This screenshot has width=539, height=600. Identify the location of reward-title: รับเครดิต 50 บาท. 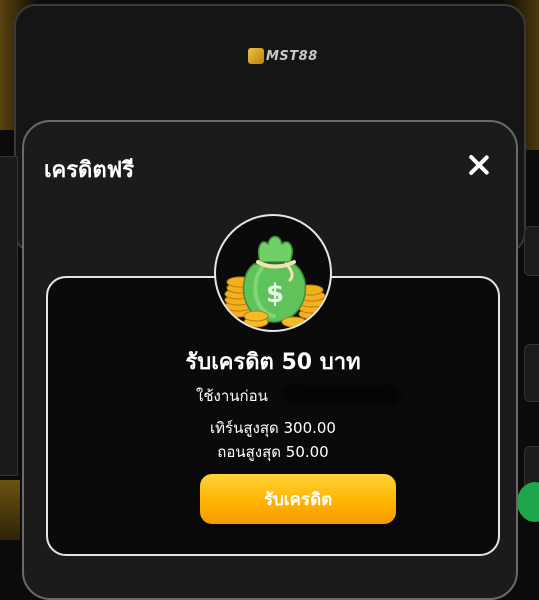
(273, 362).